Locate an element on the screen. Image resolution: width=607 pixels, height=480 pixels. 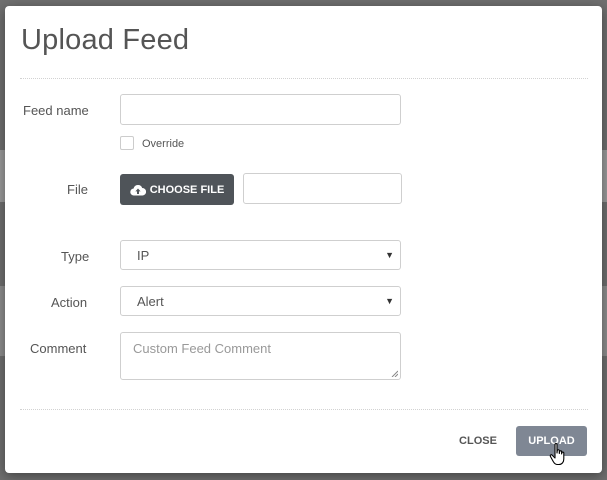
cloud-upload-icon is located at coordinates (138, 190).